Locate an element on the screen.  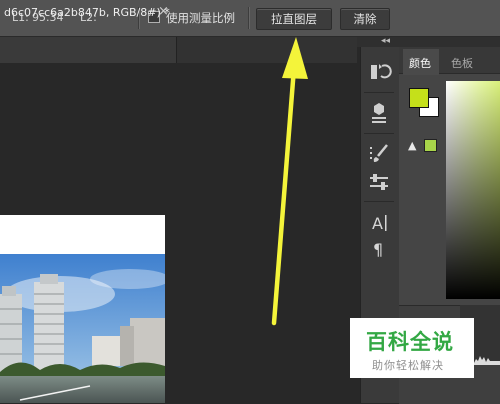
watermark-title: 百科全说 is located at coordinates (410, 342).